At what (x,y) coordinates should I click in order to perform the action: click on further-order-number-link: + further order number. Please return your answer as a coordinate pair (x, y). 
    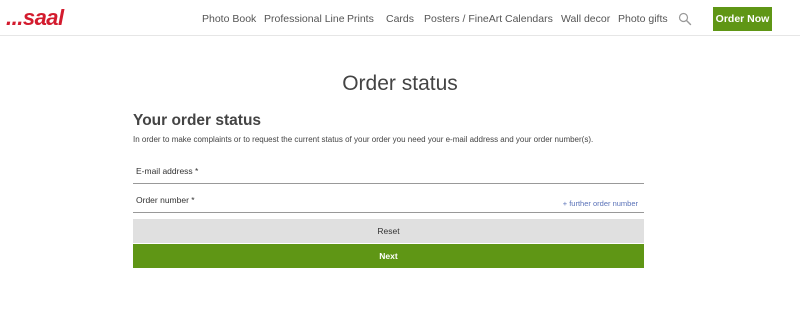
    Looking at the image, I should click on (600, 204).